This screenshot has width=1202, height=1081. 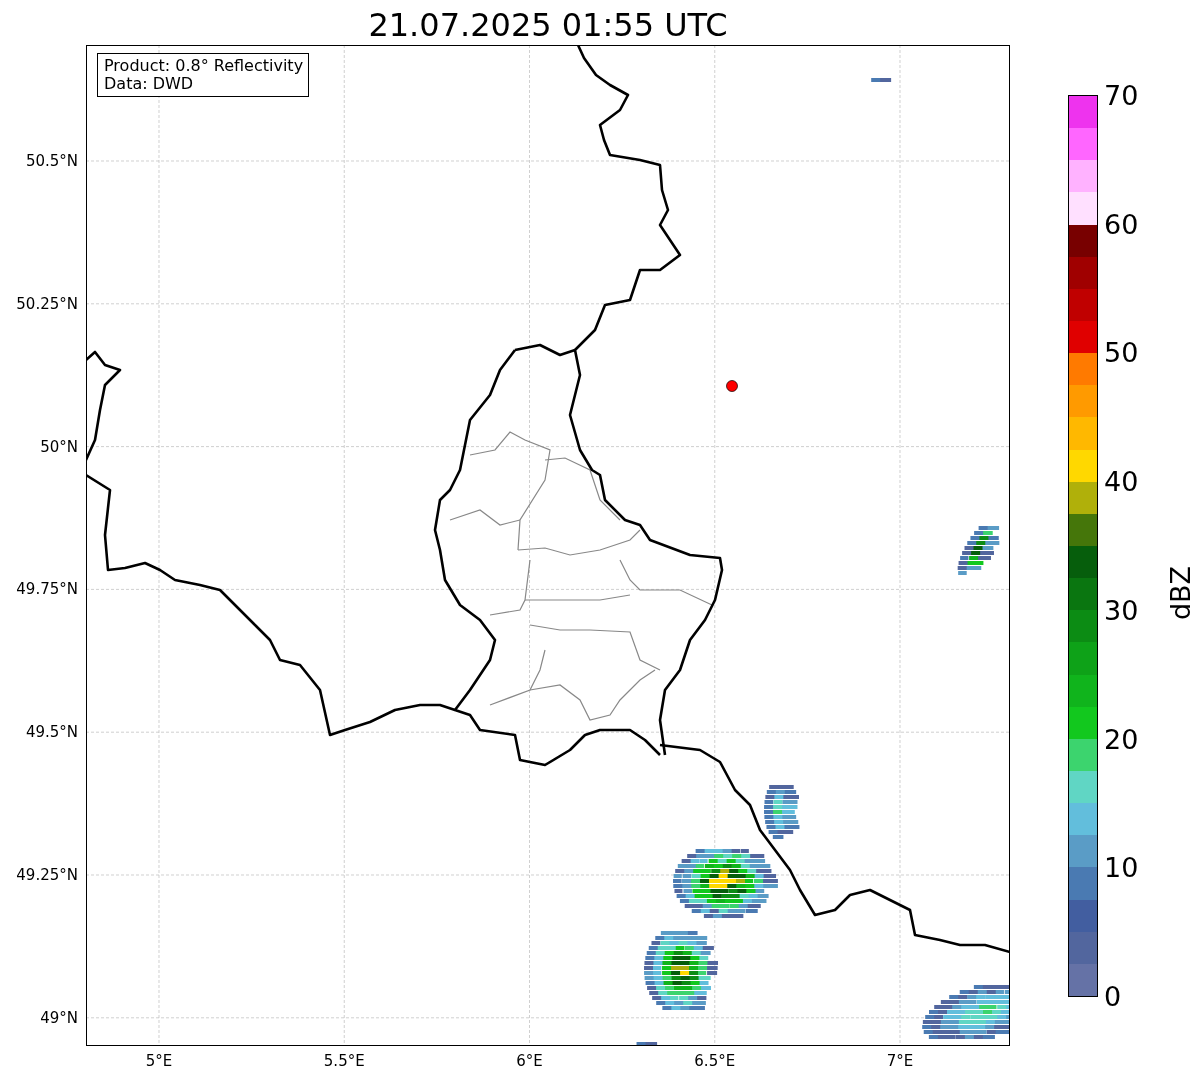 I want to click on longitude-label: 6.5°E, so click(x=715, y=1061).